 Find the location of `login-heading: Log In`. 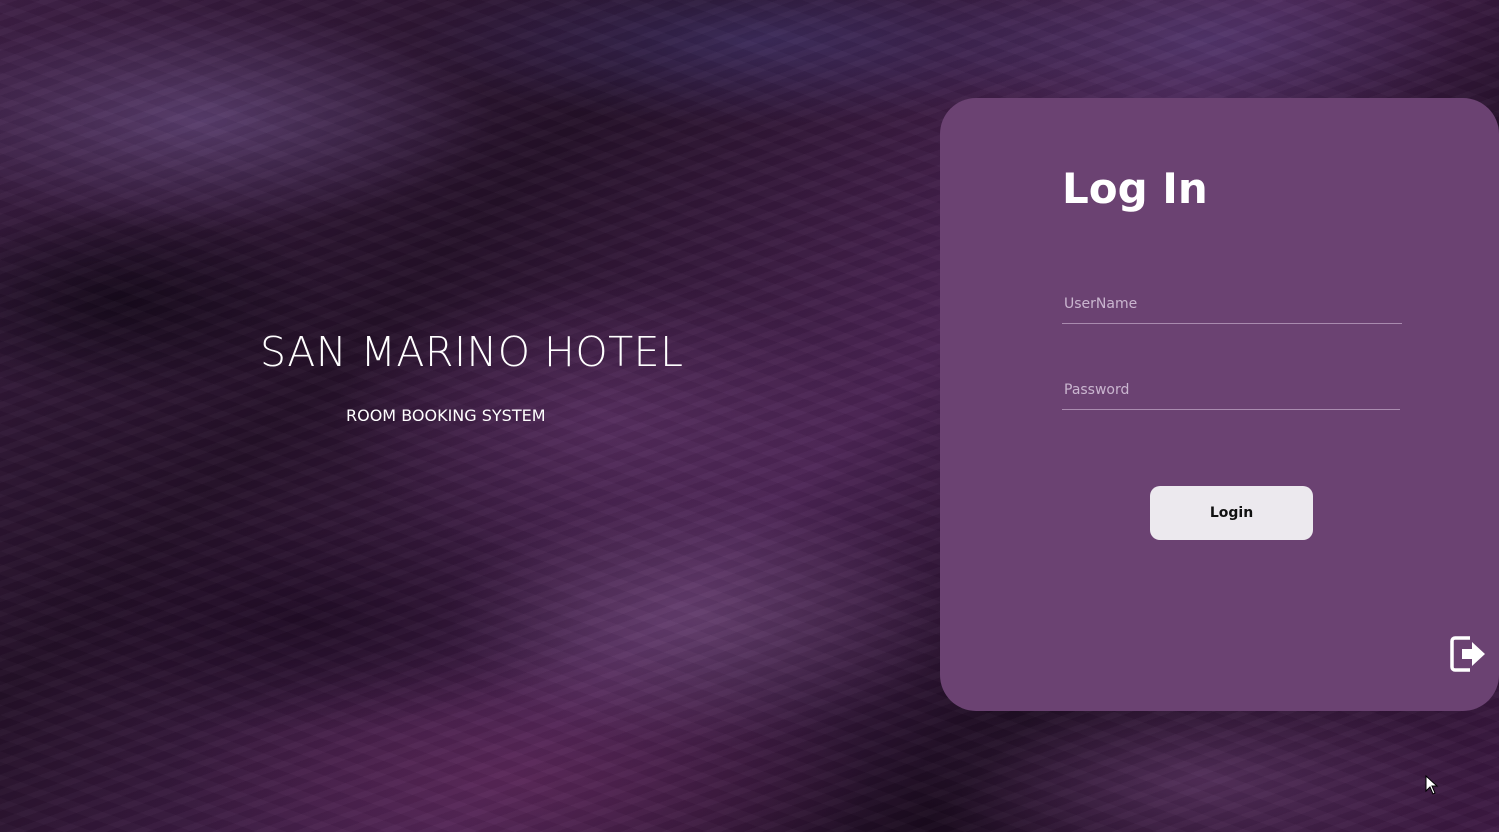

login-heading: Log In is located at coordinates (1135, 188).